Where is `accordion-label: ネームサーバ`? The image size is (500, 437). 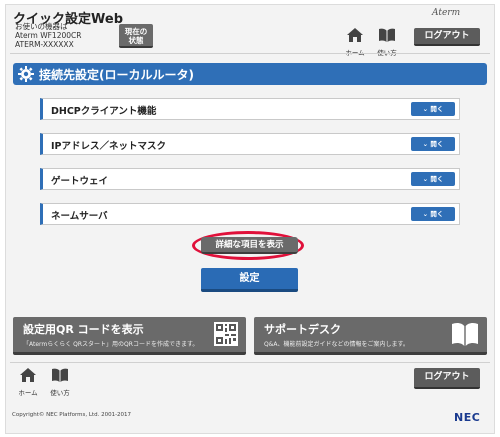
accordion-label: ネームサーバ is located at coordinates (79, 216).